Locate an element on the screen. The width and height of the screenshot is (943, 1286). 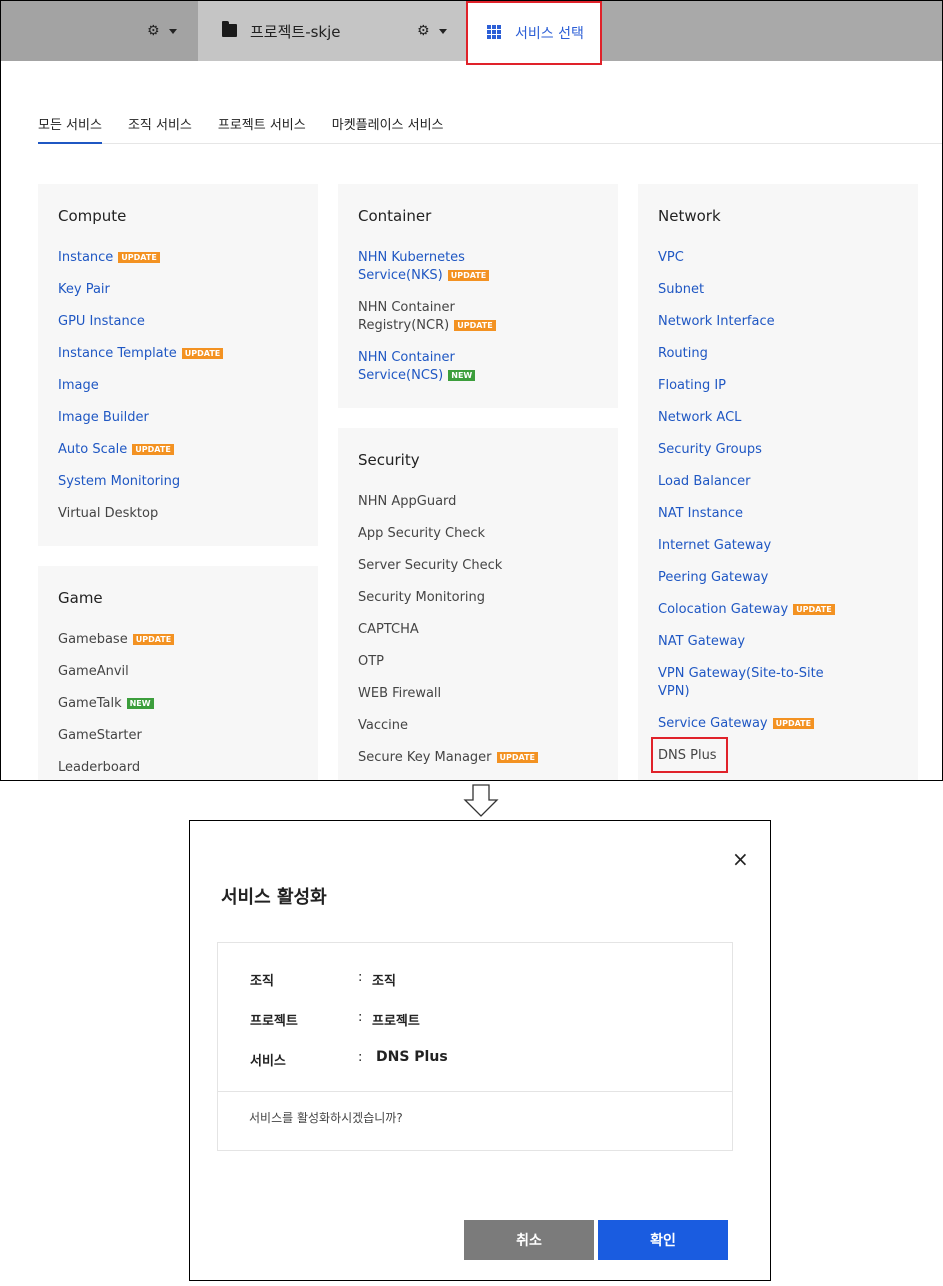
service-link: Image is located at coordinates (78, 386).